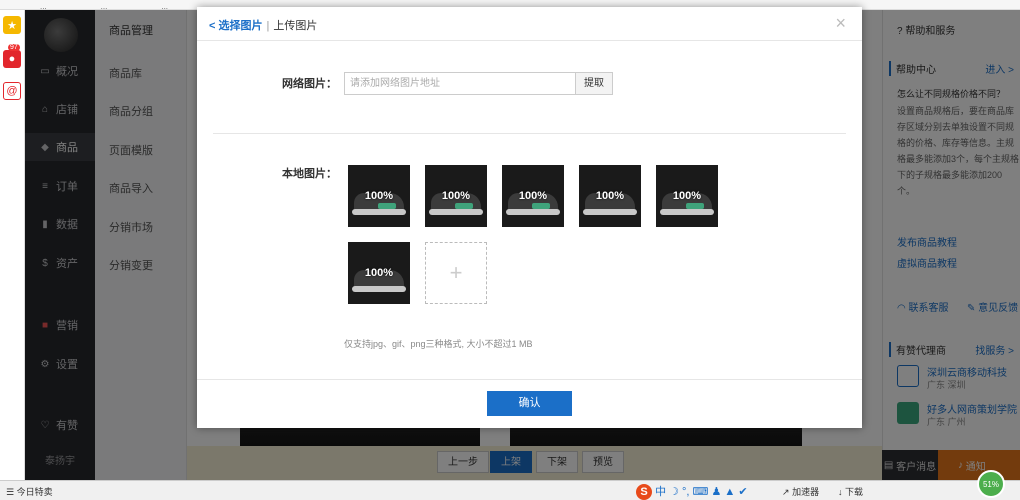 The width and height of the screenshot is (1020, 500). Describe the element at coordinates (12, 25) in the screenshot. I see `star-icon: ★` at that location.